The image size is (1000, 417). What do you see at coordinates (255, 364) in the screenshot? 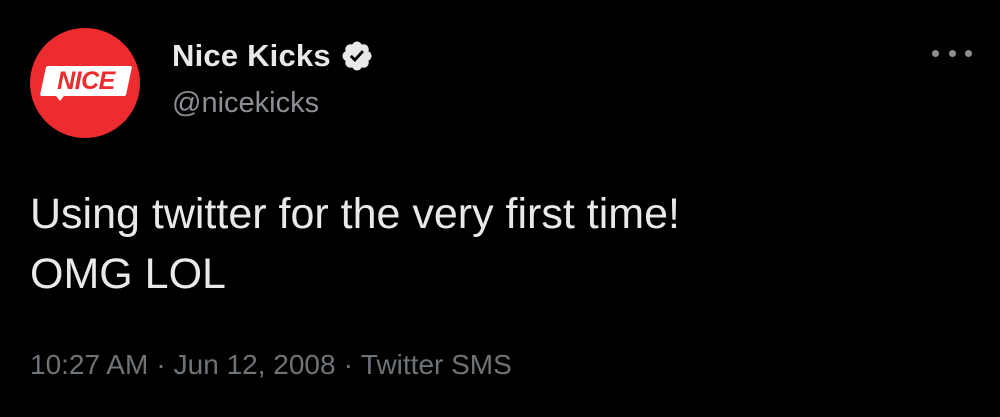
I see `tweet-date: Jun 12, 2008` at bounding box center [255, 364].